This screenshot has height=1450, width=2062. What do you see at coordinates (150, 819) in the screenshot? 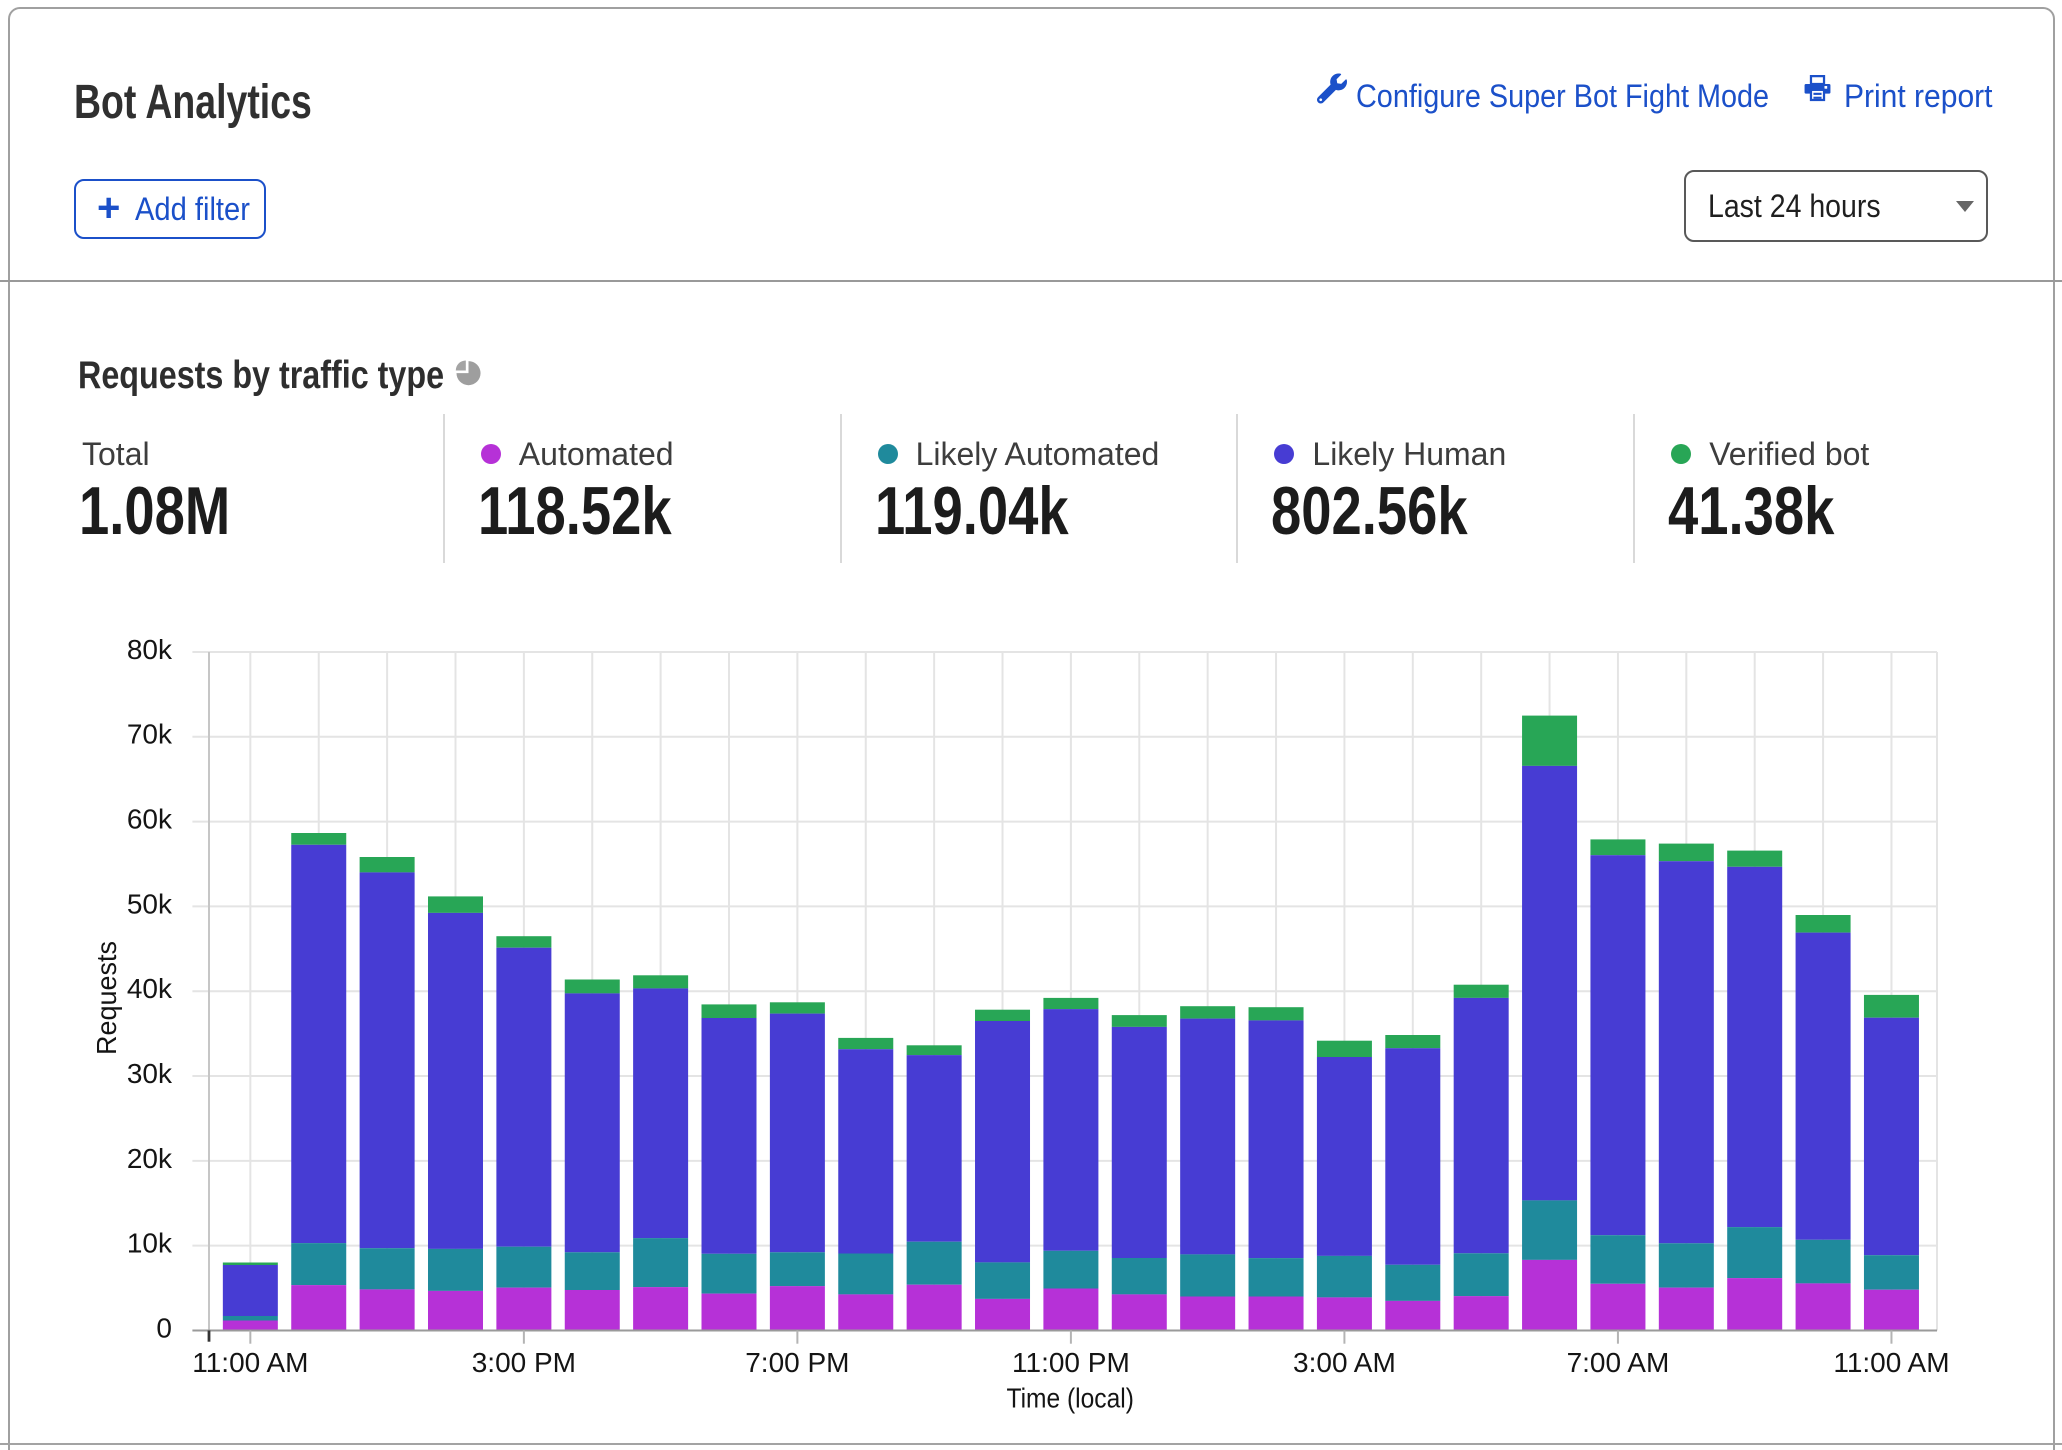
I see `svg-text: 60k` at bounding box center [150, 819].